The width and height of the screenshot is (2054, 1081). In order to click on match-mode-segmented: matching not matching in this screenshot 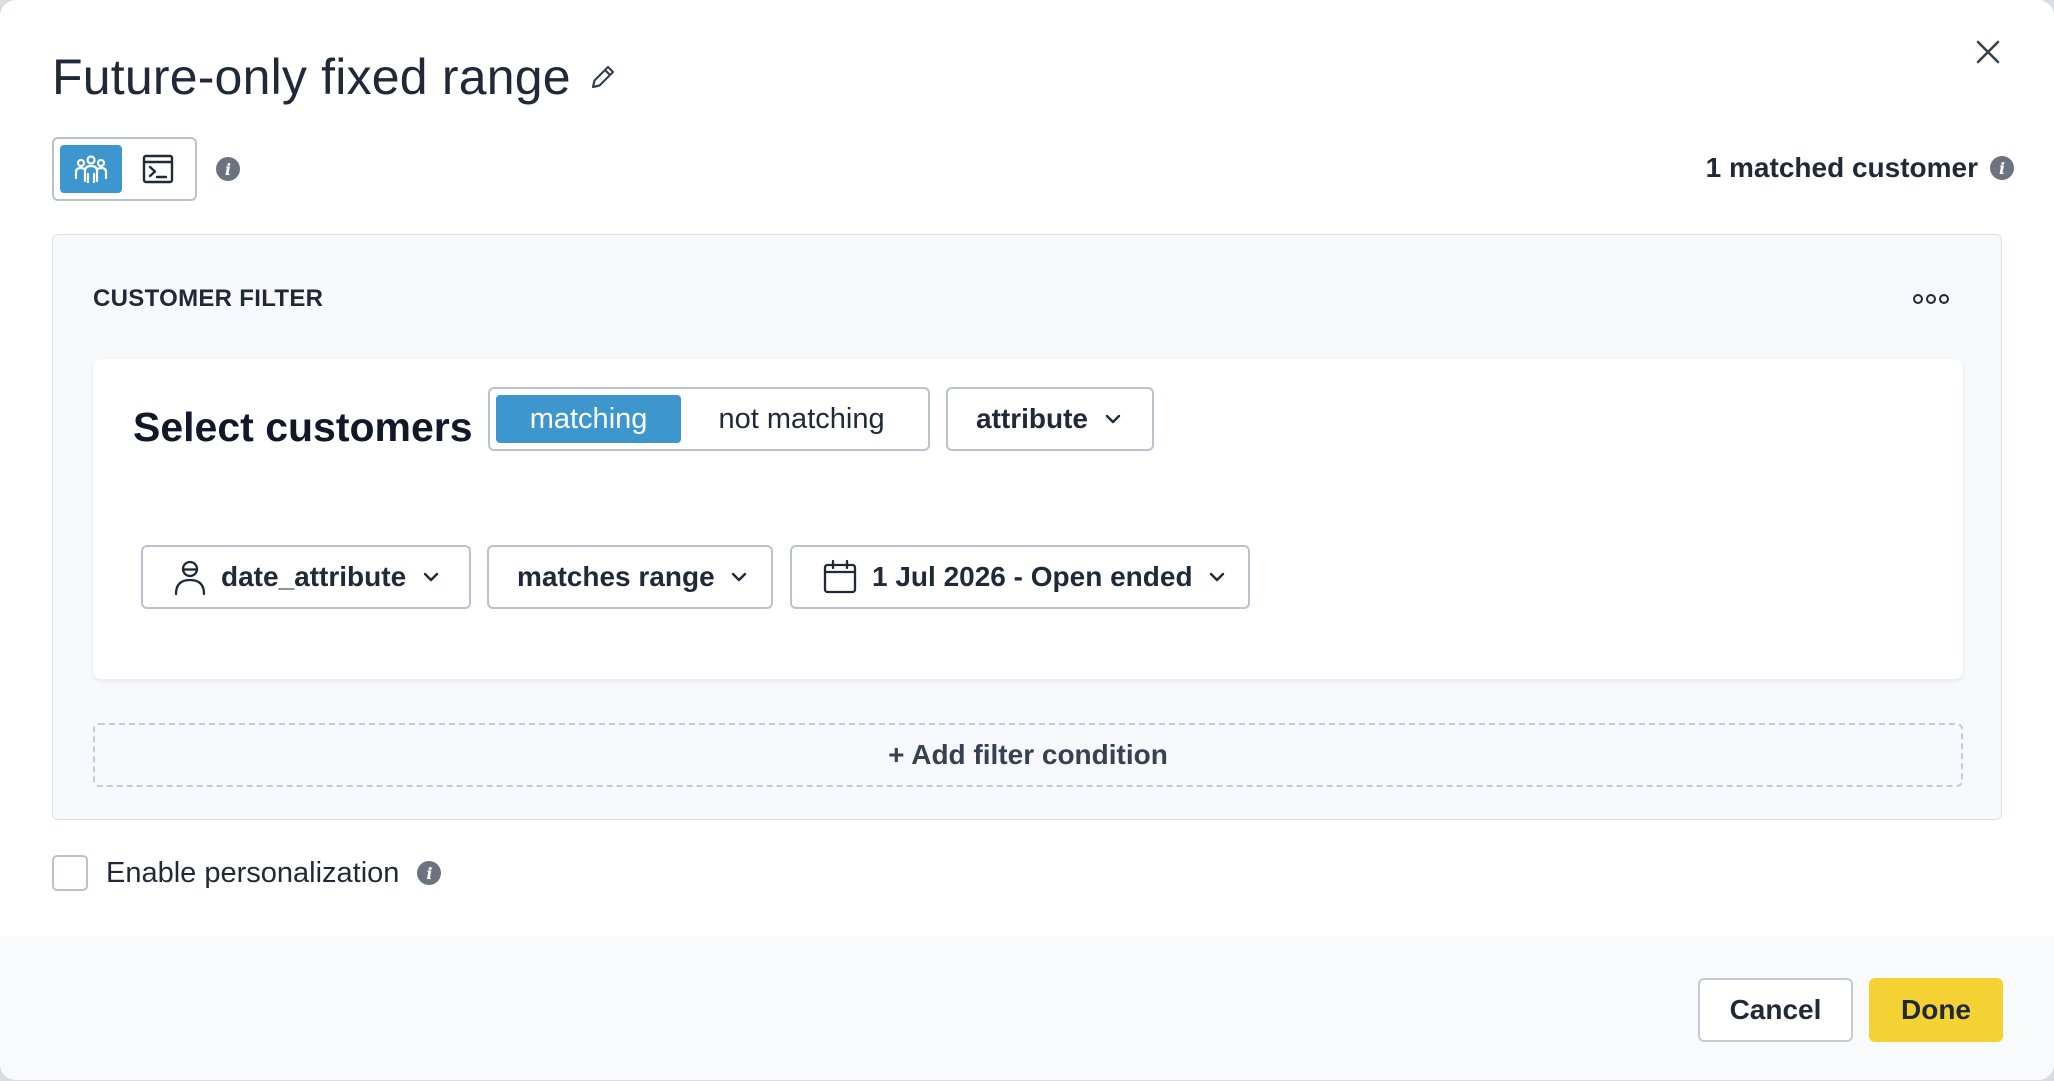, I will do `click(709, 419)`.